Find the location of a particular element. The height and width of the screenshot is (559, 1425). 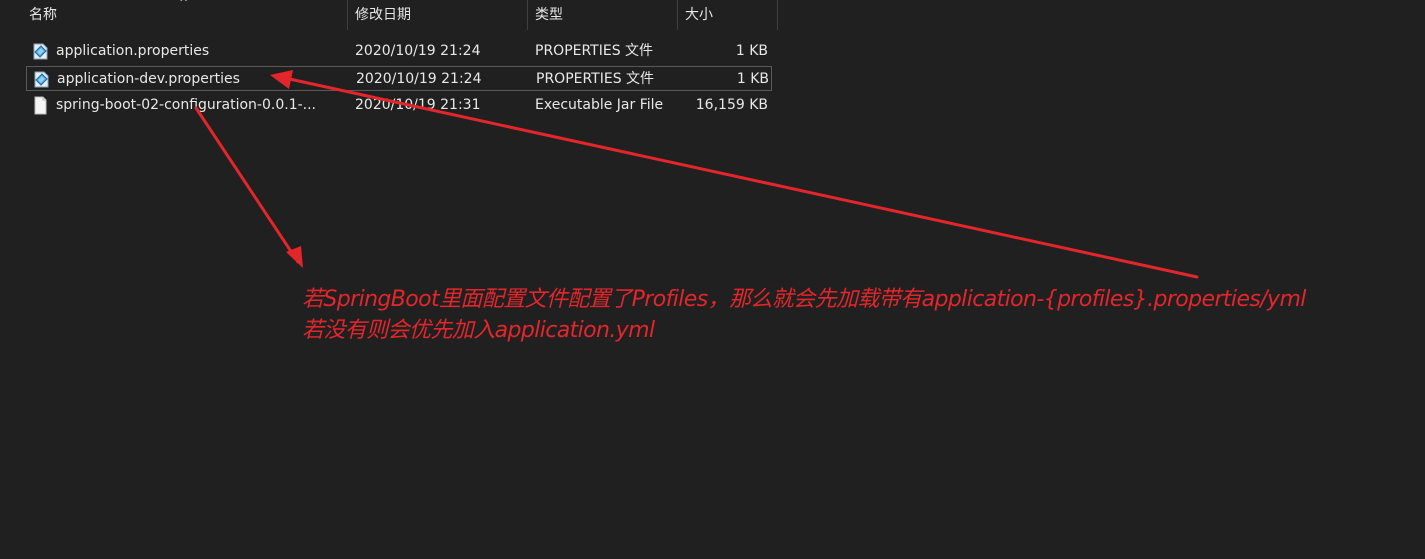

arrowhead-icon is located at coordinates (281, 79).